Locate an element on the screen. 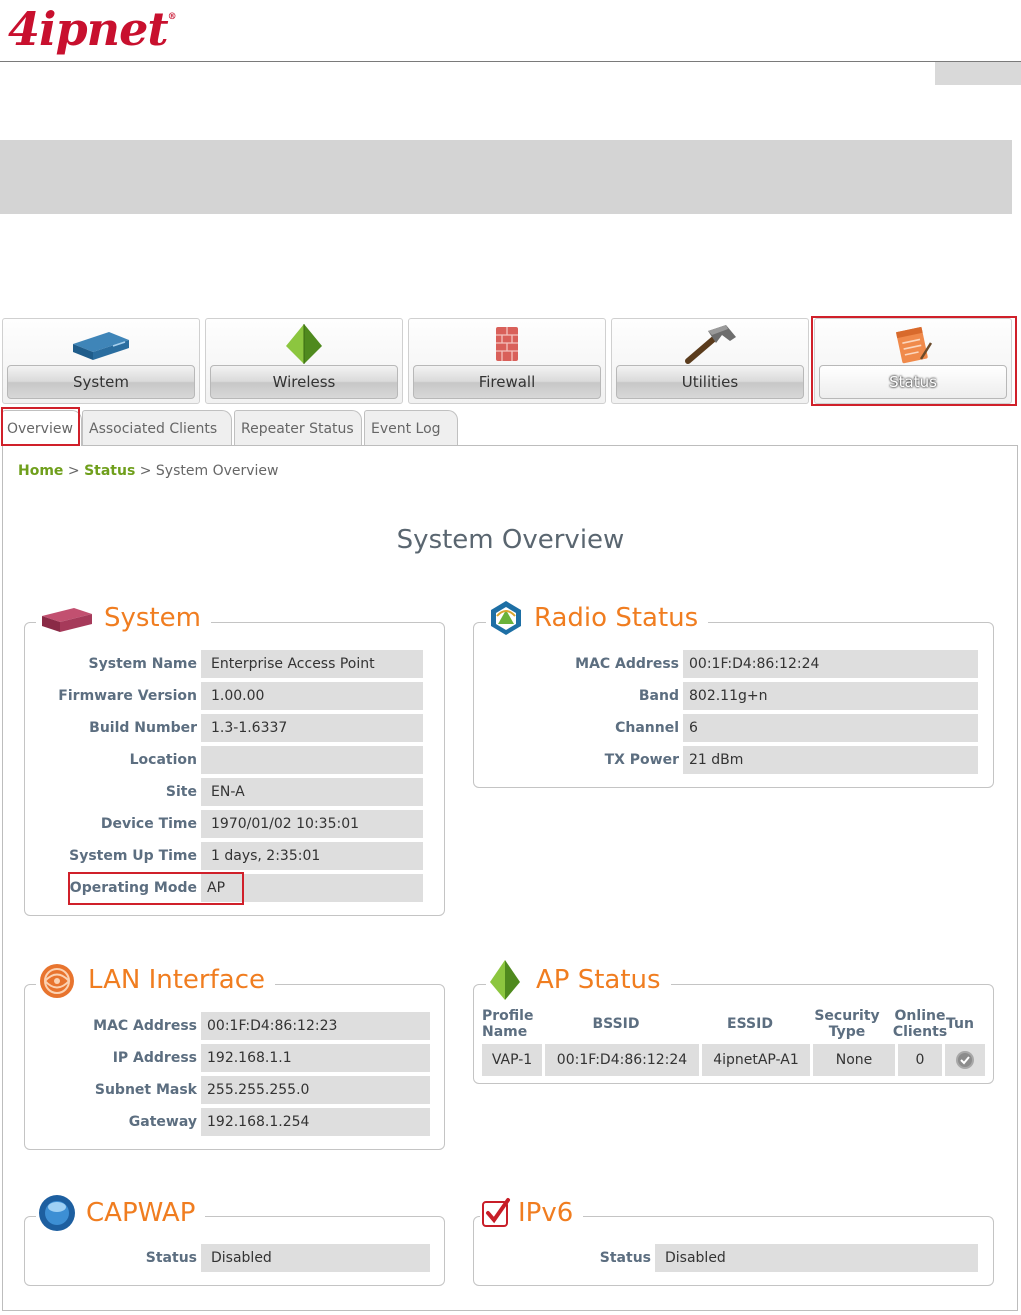 This screenshot has height=1315, width=1021. field-label: Site is located at coordinates (181, 792).